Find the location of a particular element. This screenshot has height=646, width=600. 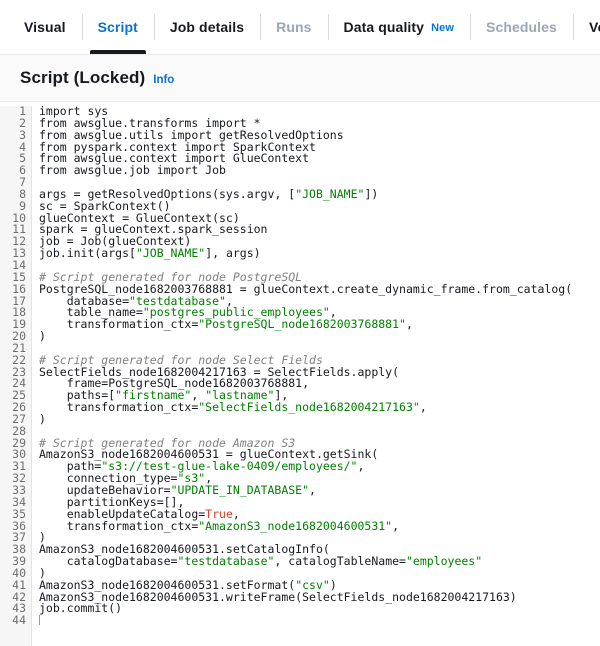

active-tab-underline is located at coordinates (117, 52).